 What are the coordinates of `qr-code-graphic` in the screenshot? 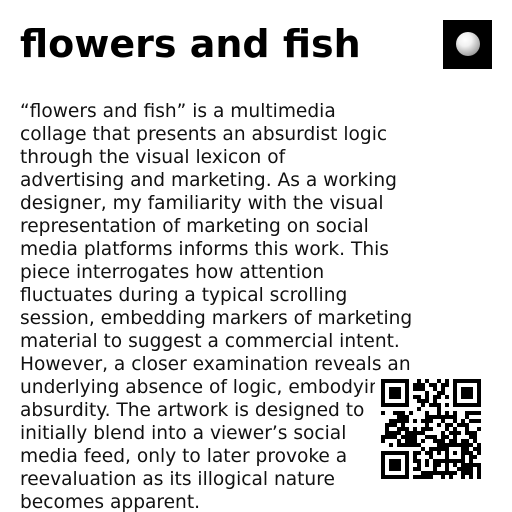 It's located at (431, 429).